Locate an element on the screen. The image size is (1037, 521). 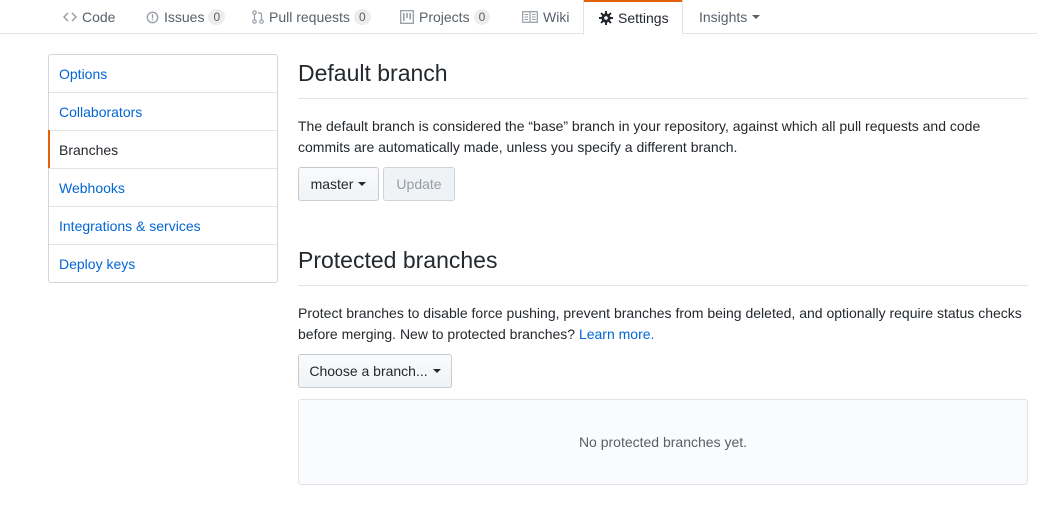
tab-wiki-label: Wiki is located at coordinates (556, 17).